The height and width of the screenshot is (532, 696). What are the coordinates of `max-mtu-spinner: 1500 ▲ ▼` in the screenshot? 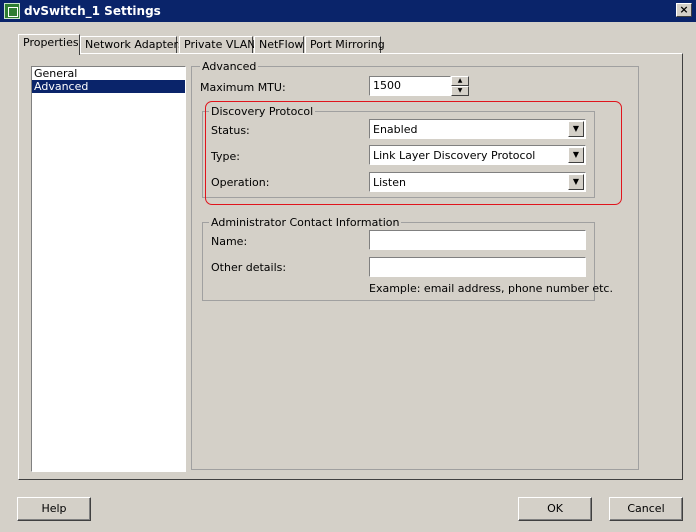 It's located at (419, 86).